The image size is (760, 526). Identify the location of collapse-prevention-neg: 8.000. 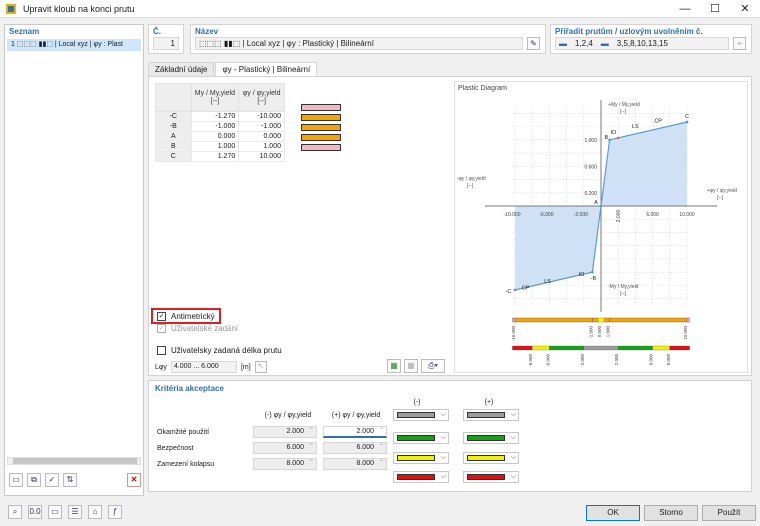
(285, 464).